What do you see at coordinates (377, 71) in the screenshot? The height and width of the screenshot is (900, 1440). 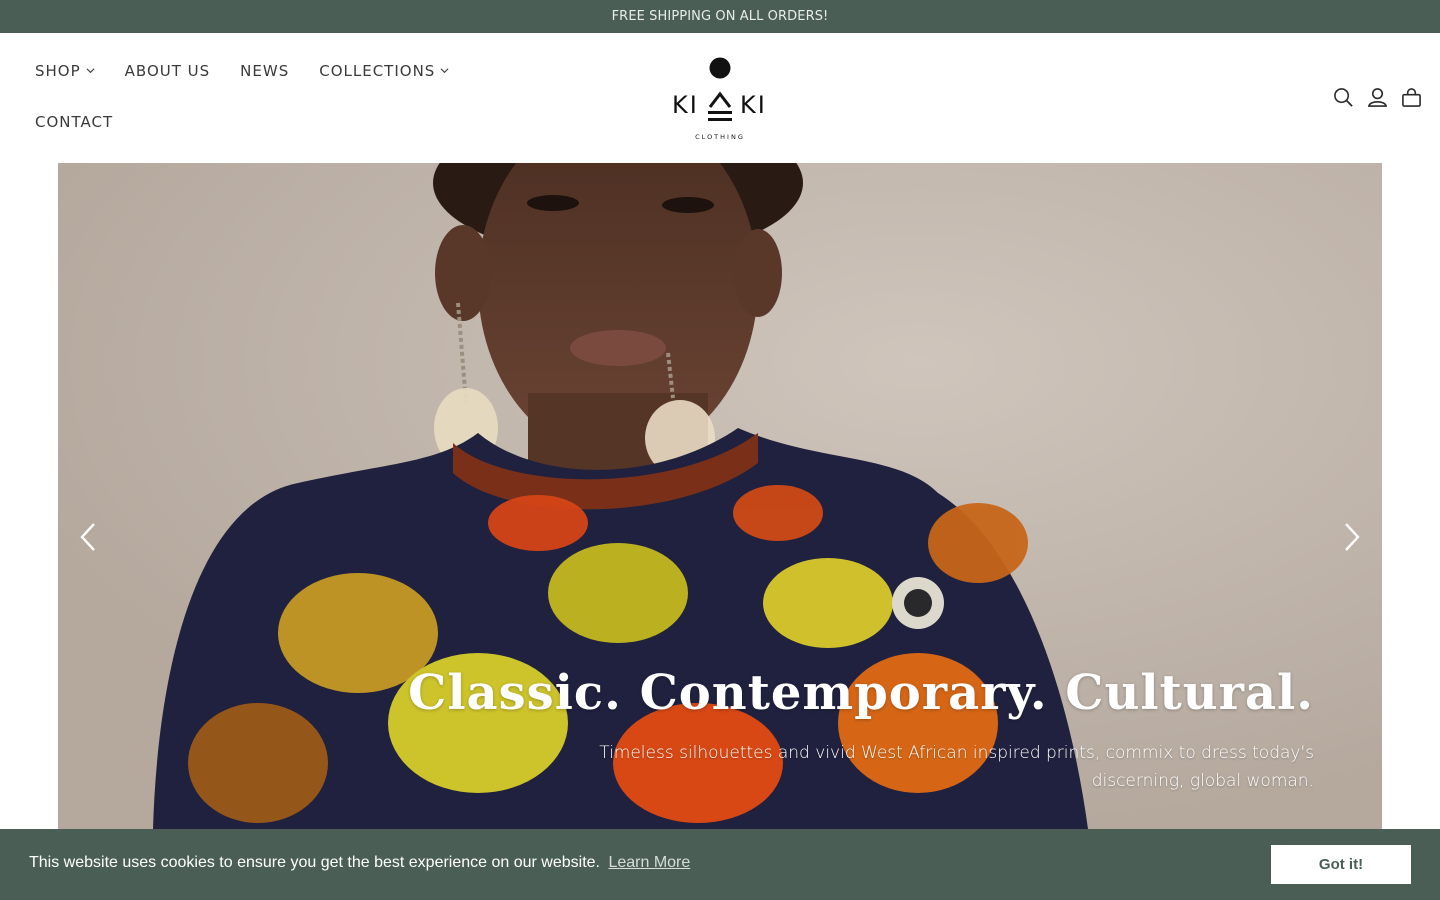 I see `nav-item-label: COLLECTIONS` at bounding box center [377, 71].